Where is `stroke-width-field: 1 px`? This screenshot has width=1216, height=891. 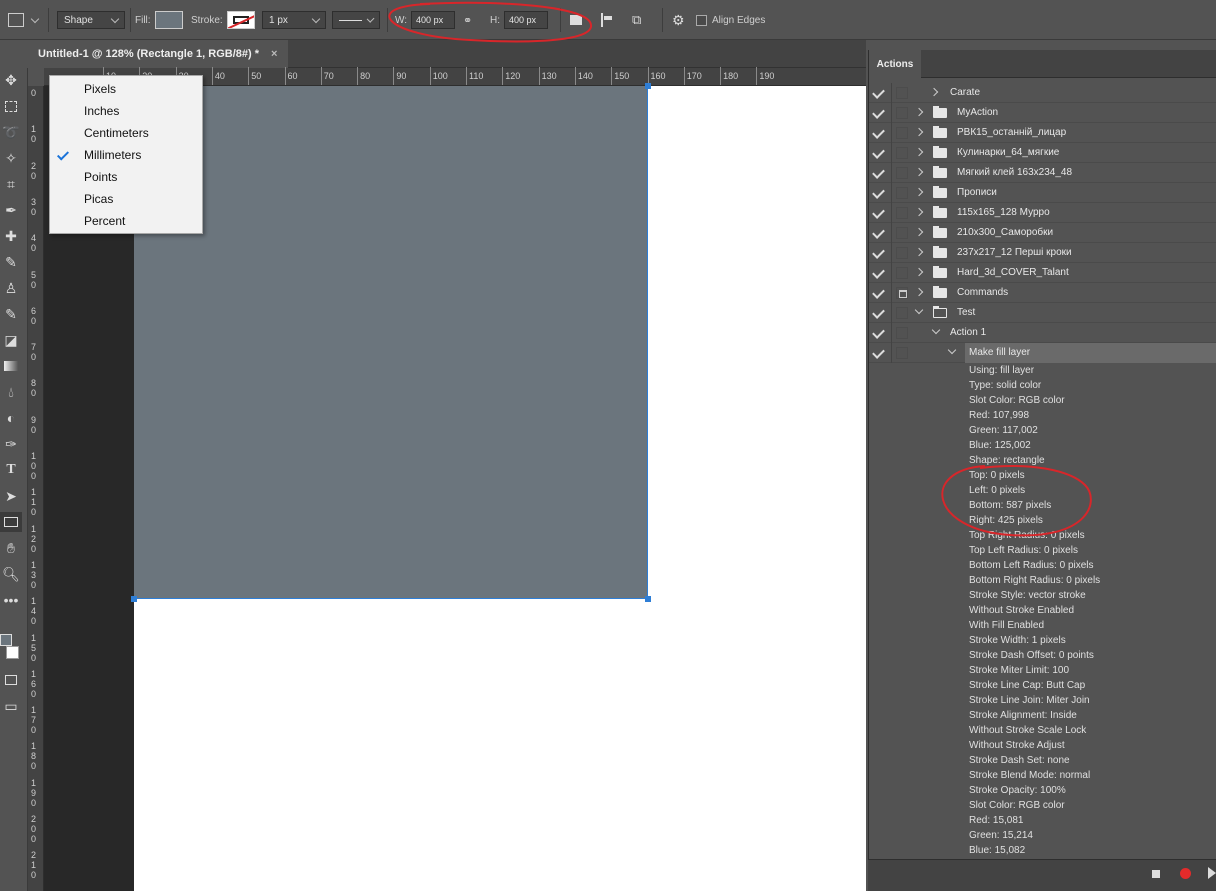
stroke-width-field: 1 px is located at coordinates (294, 20).